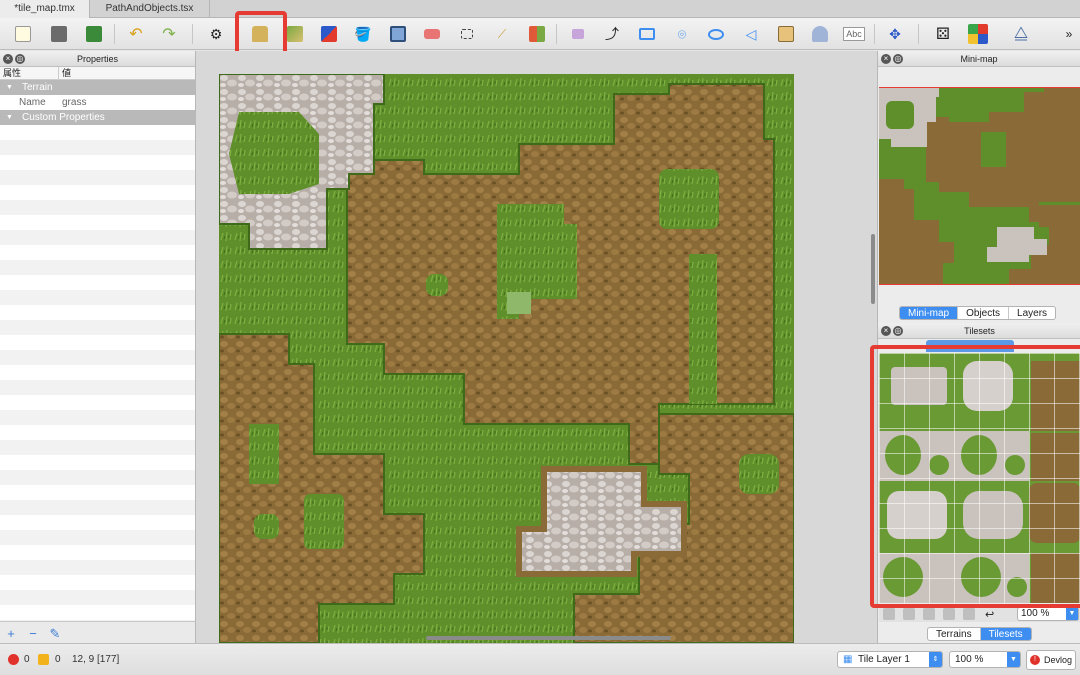  Describe the element at coordinates (873, 269) in the screenshot. I see `vertical-scrollbar` at that location.